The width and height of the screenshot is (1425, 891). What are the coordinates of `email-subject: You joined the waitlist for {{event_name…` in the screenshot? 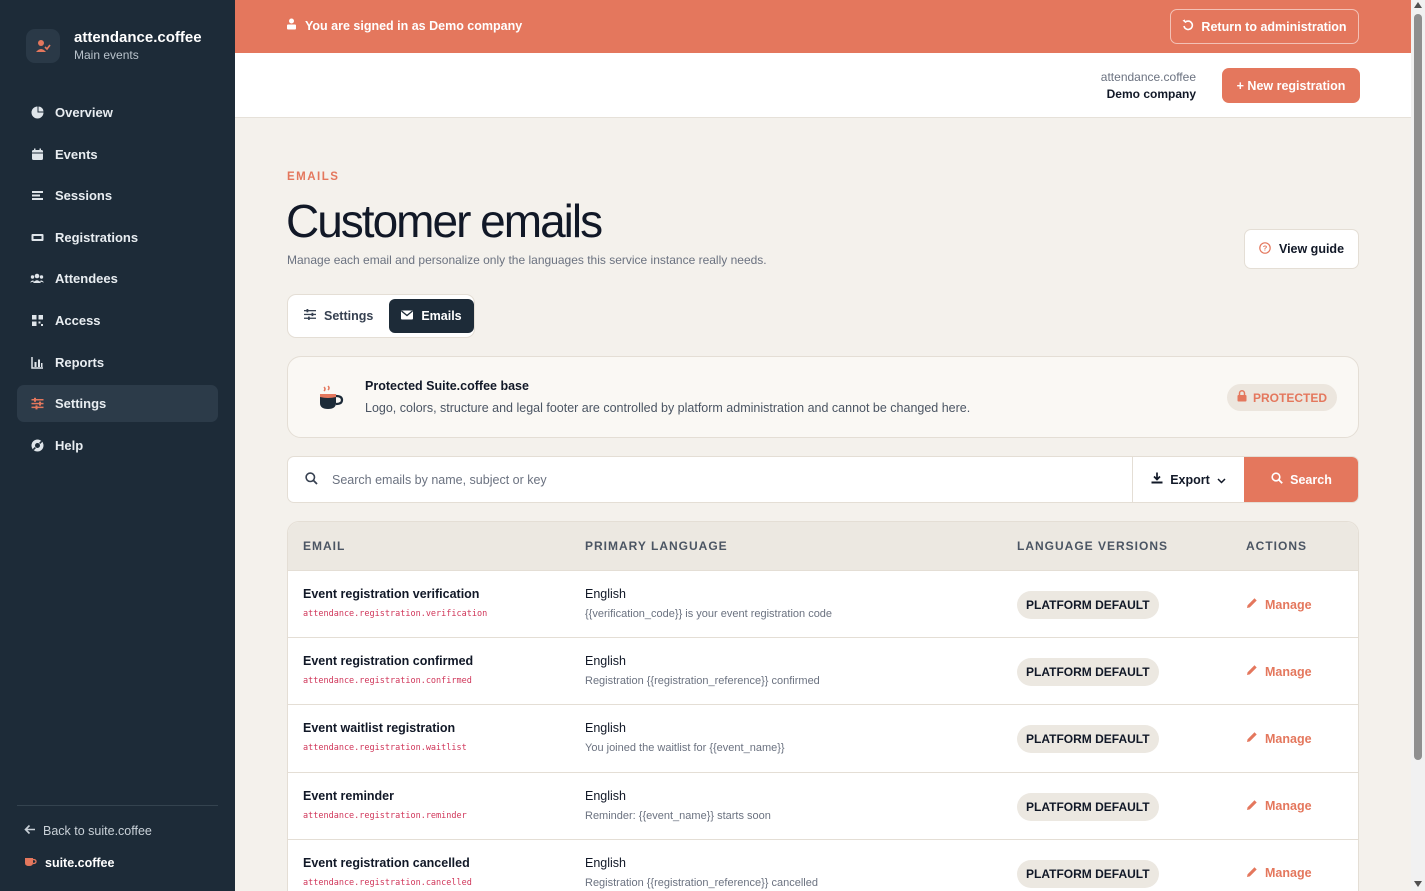 It's located at (685, 748).